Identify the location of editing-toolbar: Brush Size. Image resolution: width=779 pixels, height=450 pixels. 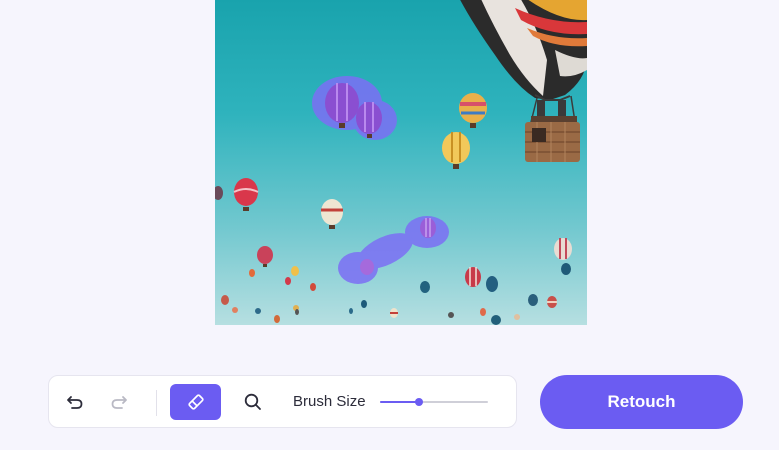
(282, 401).